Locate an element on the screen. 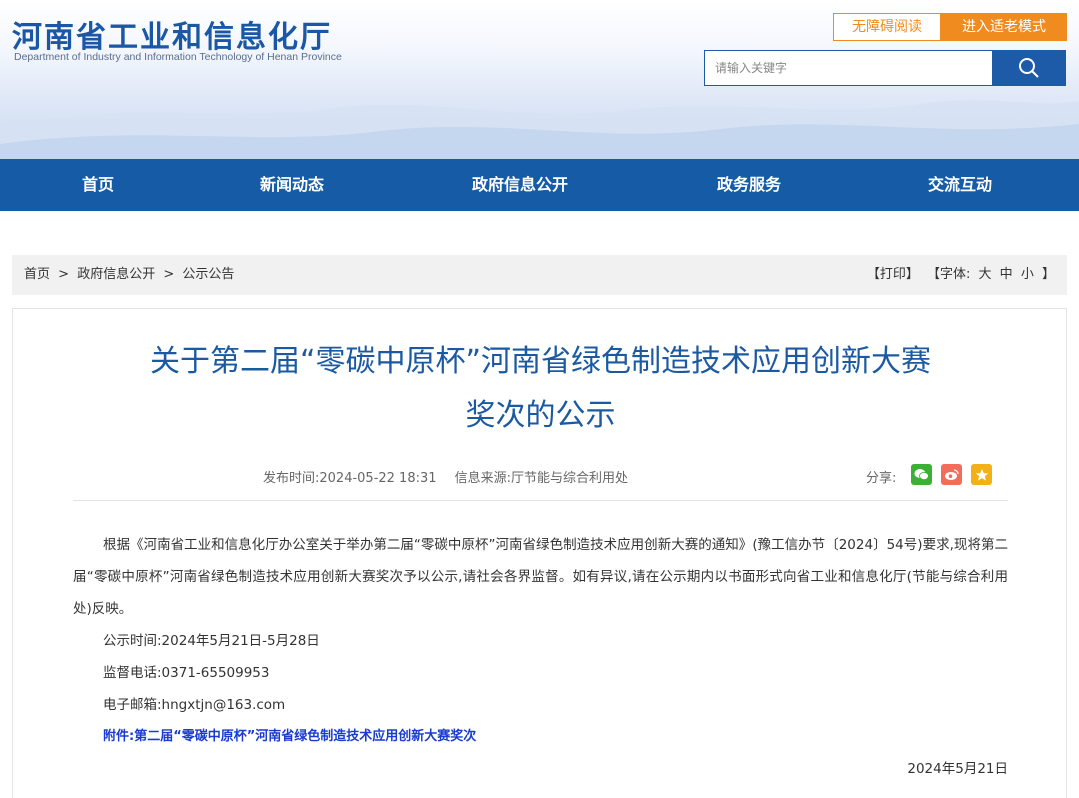 This screenshot has height=798, width=1079. nav-item-news: 新闻动态 is located at coordinates (292, 185).